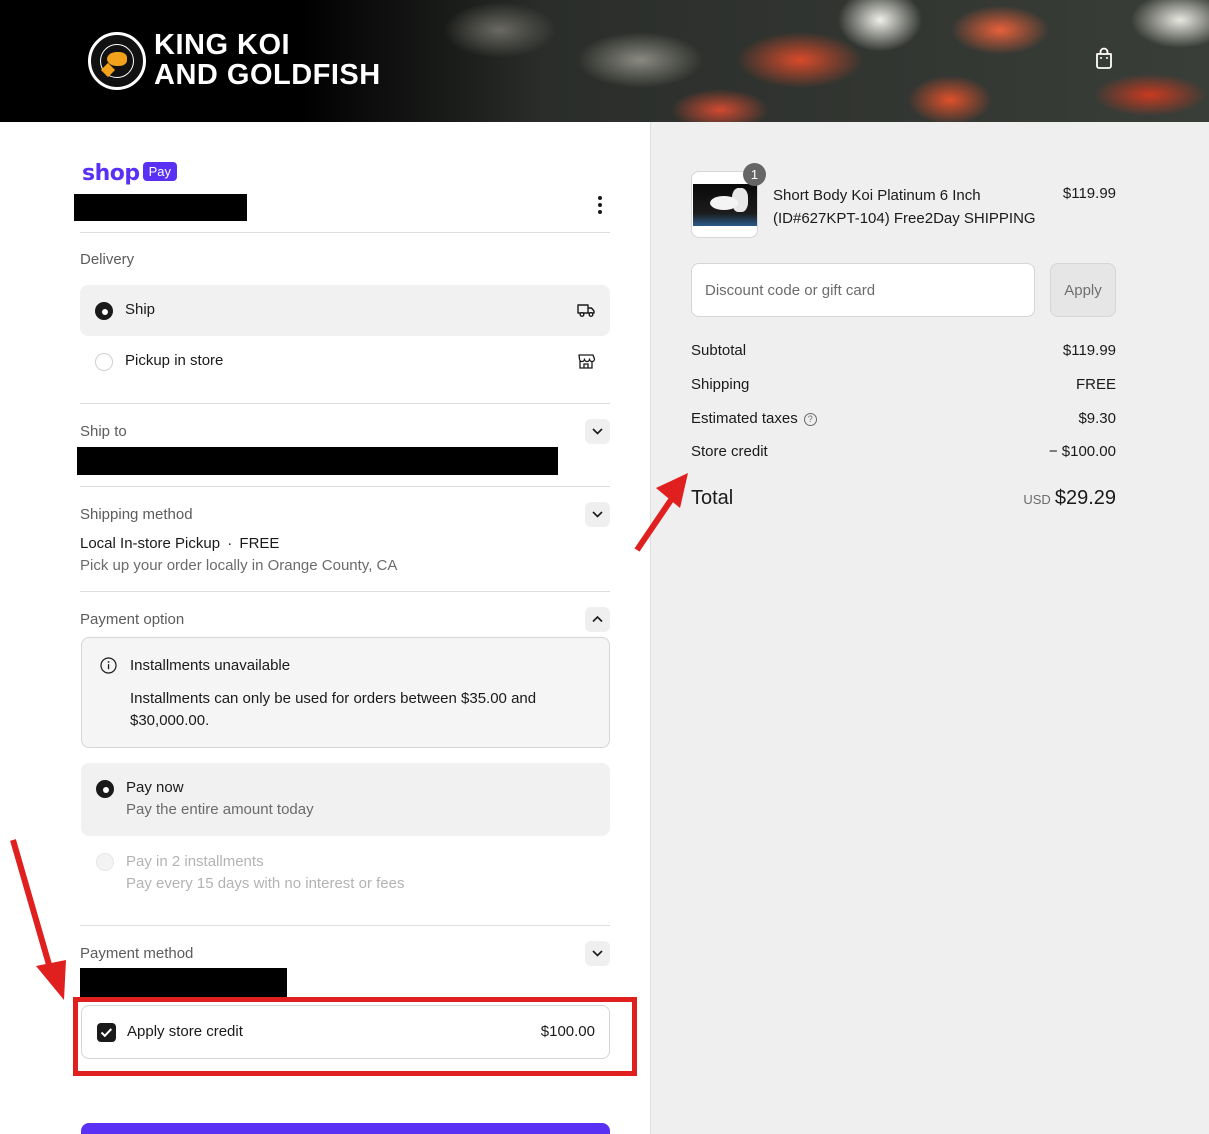  Describe the element at coordinates (111, 173) in the screenshot. I see `shop-pay-shop: shop` at that location.